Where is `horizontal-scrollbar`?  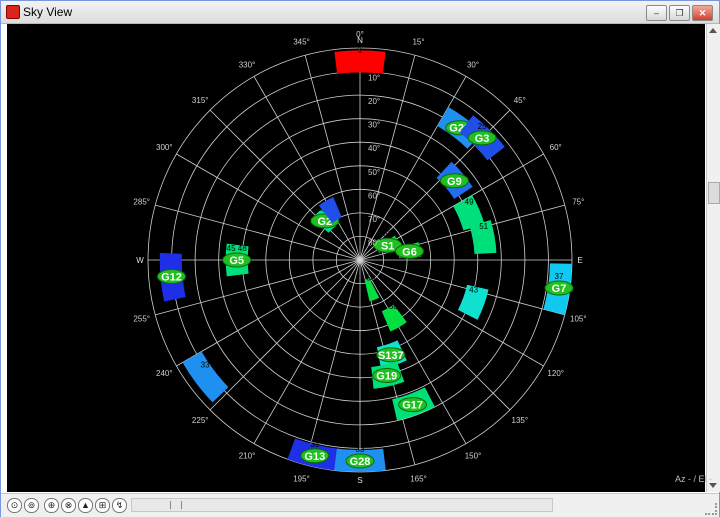 horizontal-scrollbar is located at coordinates (342, 505).